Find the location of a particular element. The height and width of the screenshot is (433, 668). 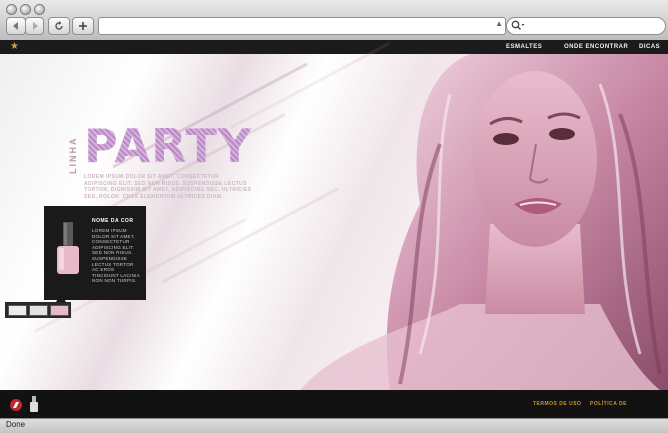

swatch-row is located at coordinates (38, 310).